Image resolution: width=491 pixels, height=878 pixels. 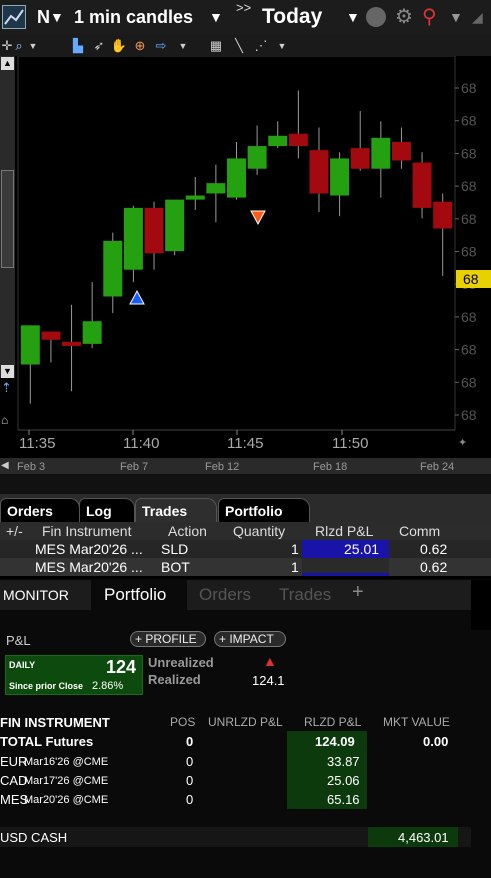 I want to click on interval-selector: 1 min candles, so click(x=133, y=17).